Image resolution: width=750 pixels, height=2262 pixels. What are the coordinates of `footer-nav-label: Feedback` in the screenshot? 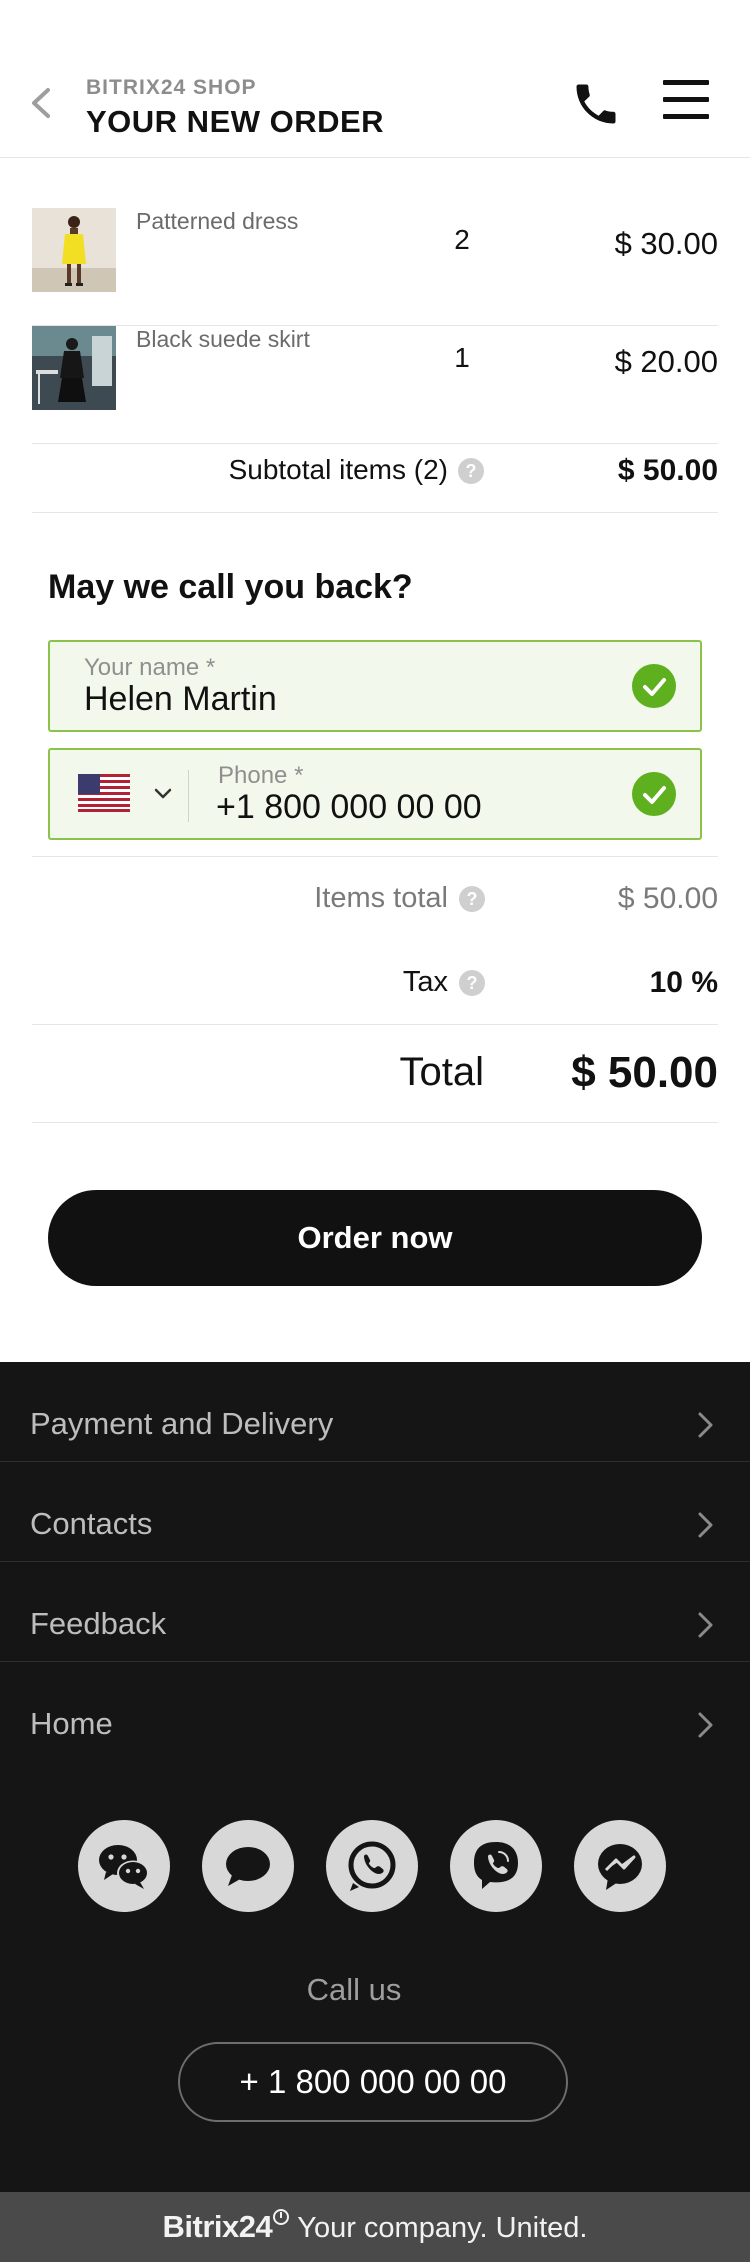 It's located at (98, 1623).